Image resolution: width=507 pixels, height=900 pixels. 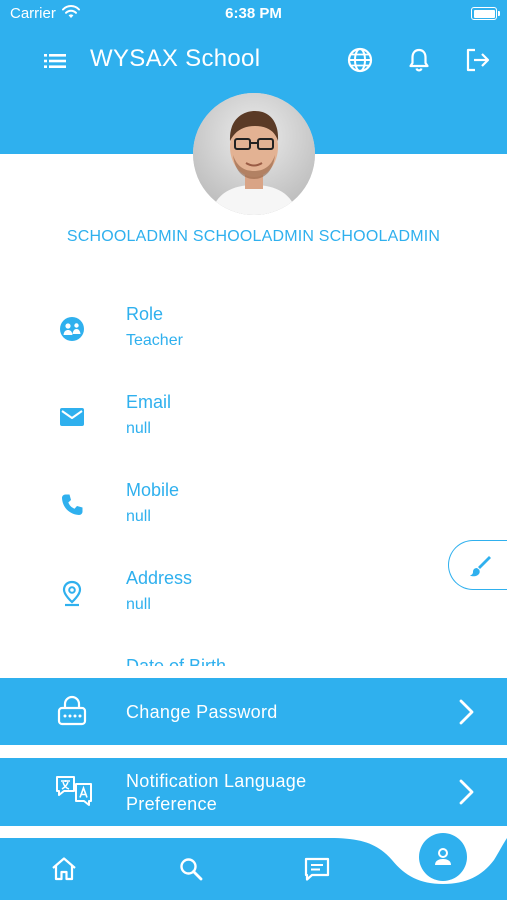 What do you see at coordinates (253, 506) in the screenshot?
I see `info-item-mobile: Mobile null` at bounding box center [253, 506].